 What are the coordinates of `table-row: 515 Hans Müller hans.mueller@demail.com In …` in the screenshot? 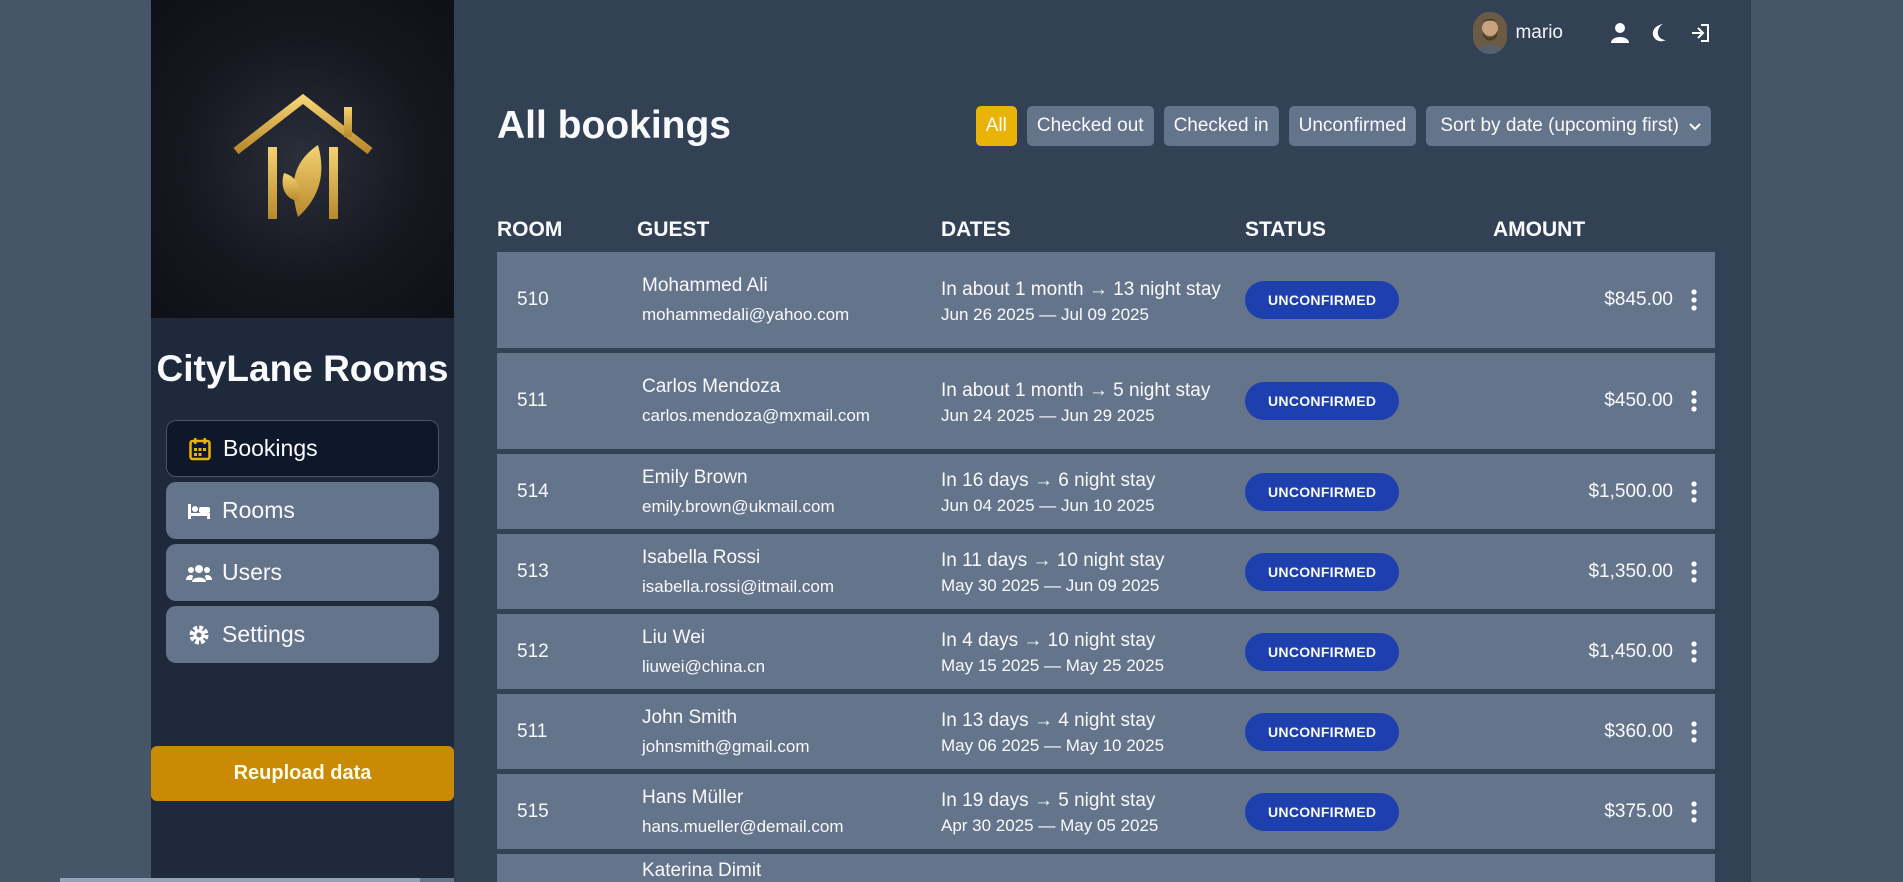 It's located at (1106, 811).